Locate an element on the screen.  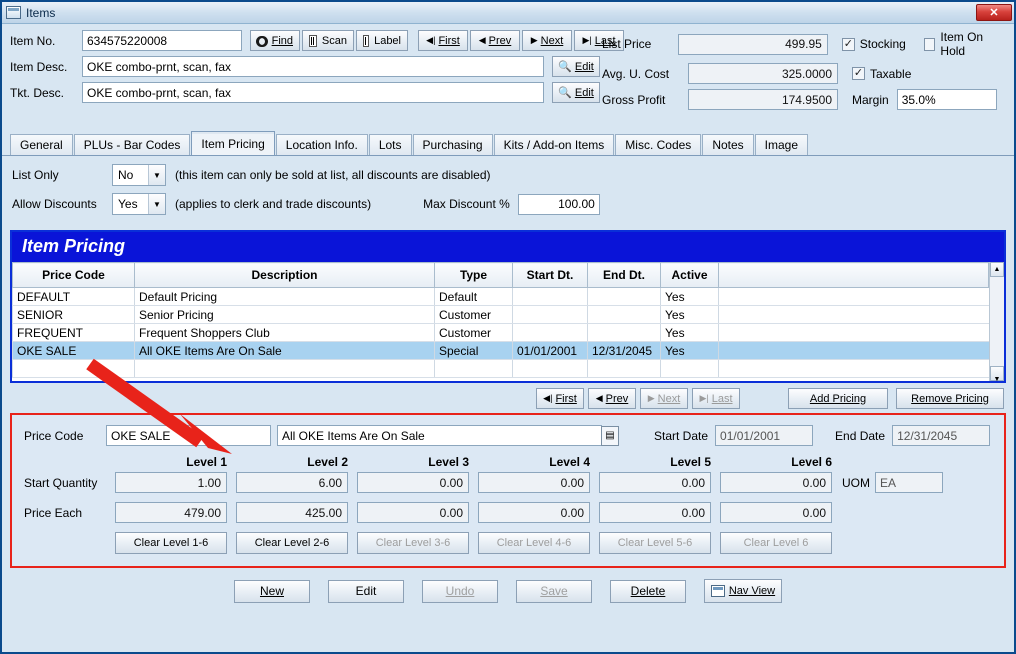
grid-prev-button: ◀ Prev is located at coordinates (612, 398).